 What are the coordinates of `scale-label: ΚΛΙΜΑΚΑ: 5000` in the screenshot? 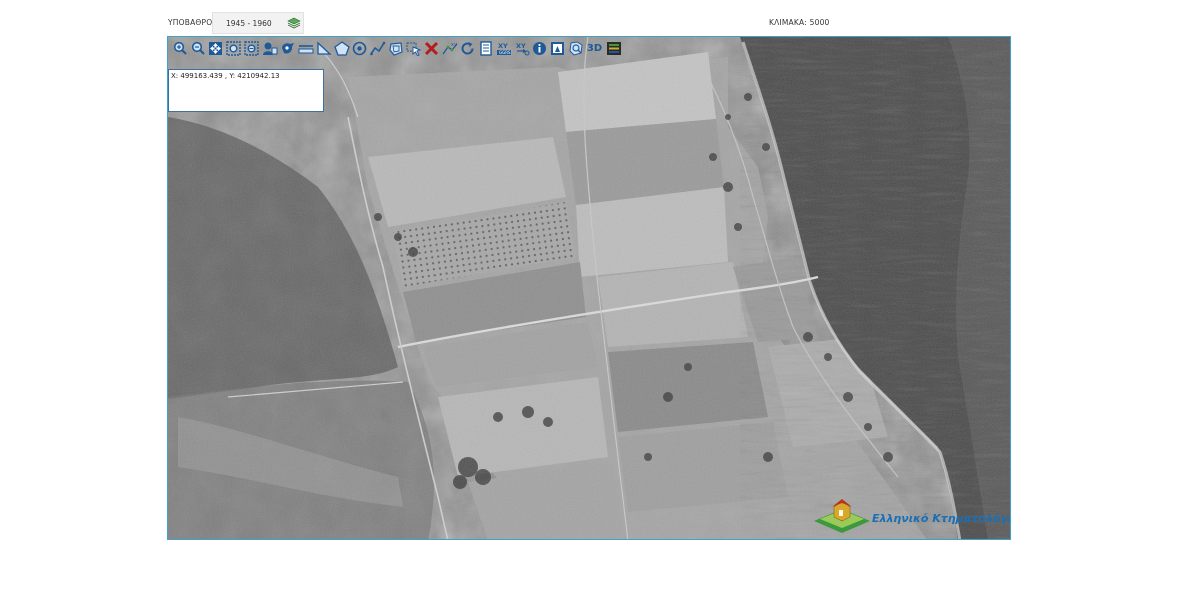 It's located at (799, 22).